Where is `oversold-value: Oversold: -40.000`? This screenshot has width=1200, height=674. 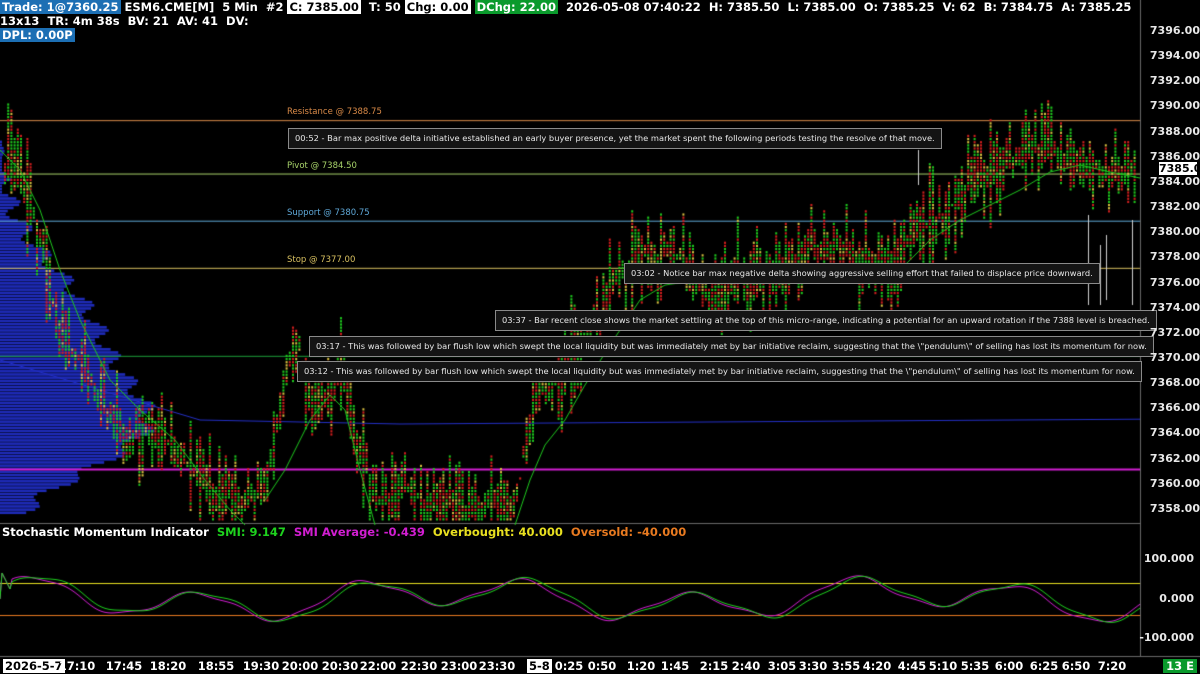 oversold-value: Oversold: -40.000 is located at coordinates (628, 532).